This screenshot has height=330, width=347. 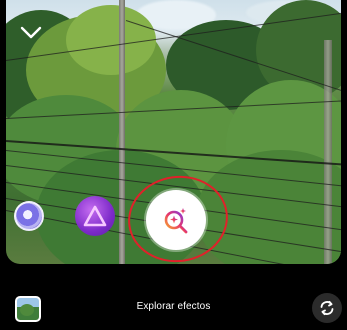 I want to click on camera-flip-icon, so click(x=327, y=308).